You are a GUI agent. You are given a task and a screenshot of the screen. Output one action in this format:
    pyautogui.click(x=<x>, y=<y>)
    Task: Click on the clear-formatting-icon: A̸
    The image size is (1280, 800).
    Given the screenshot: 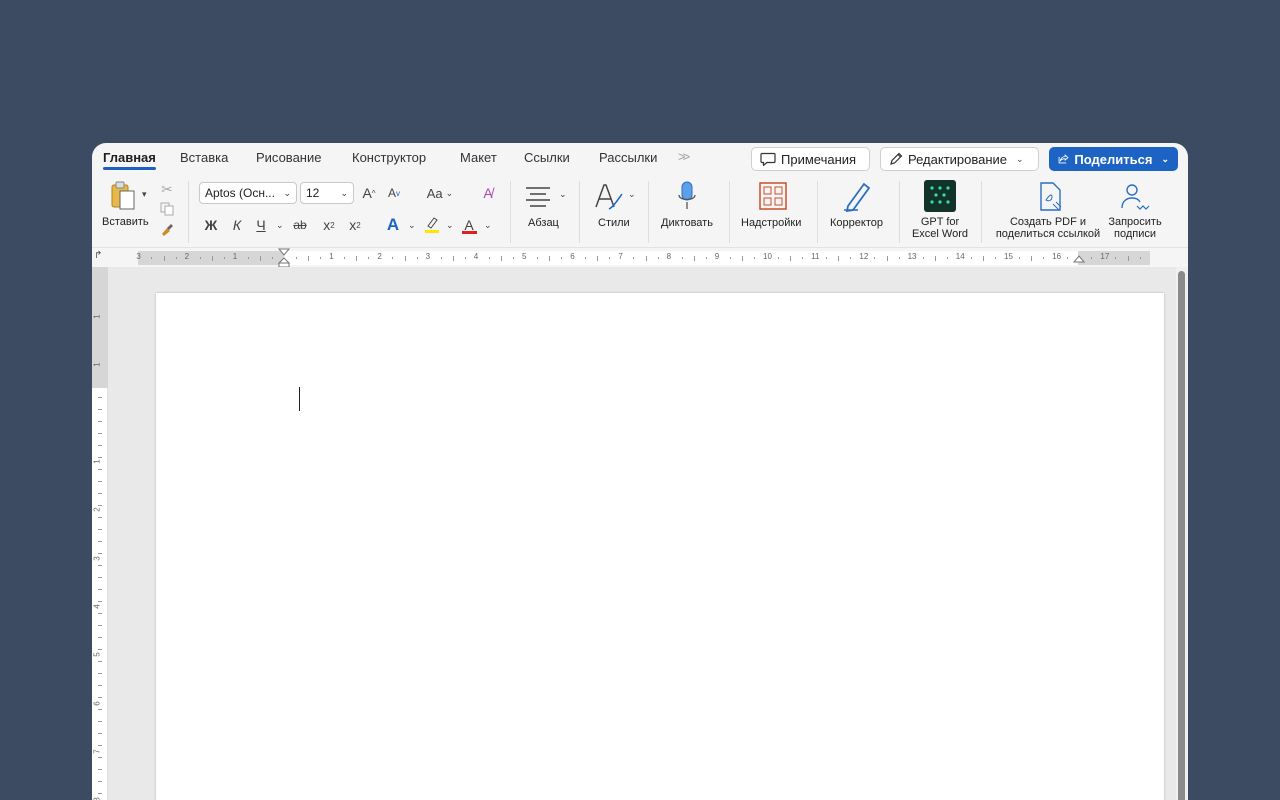 What is the action you would take?
    pyautogui.click(x=488, y=193)
    